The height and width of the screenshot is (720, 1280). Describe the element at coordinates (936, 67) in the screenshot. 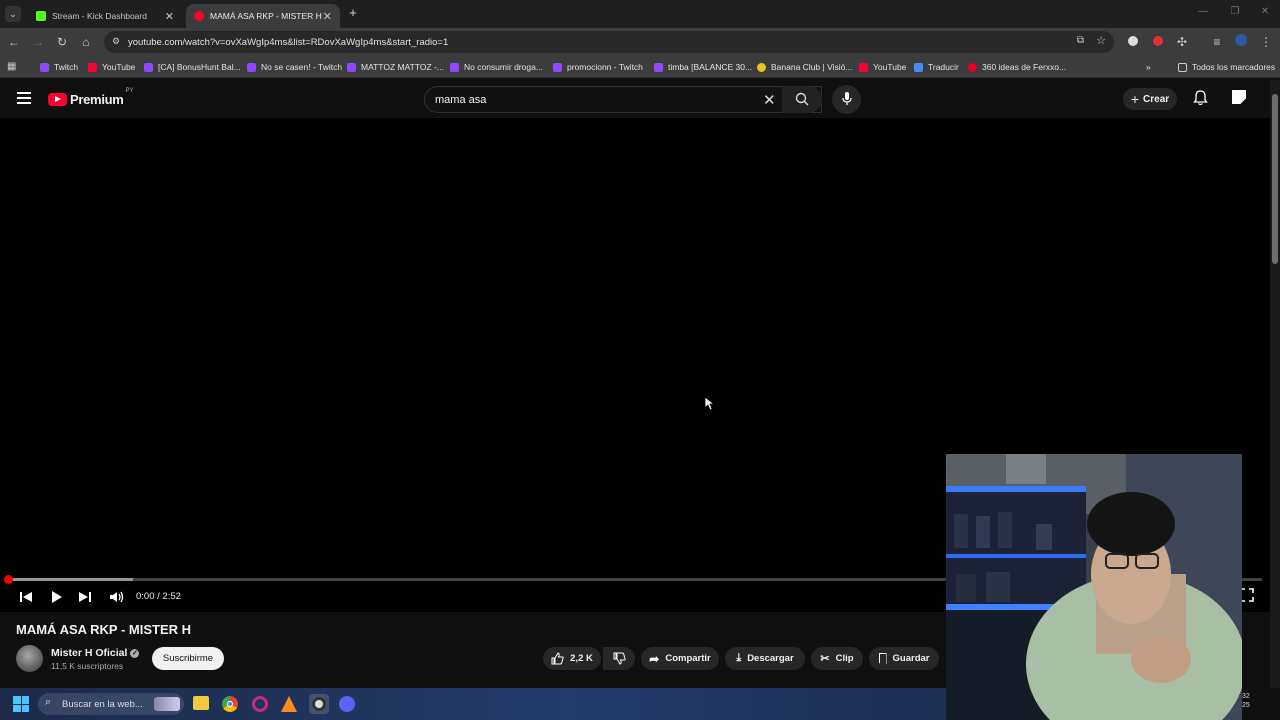

I see `bookmark-item: Traducir` at that location.